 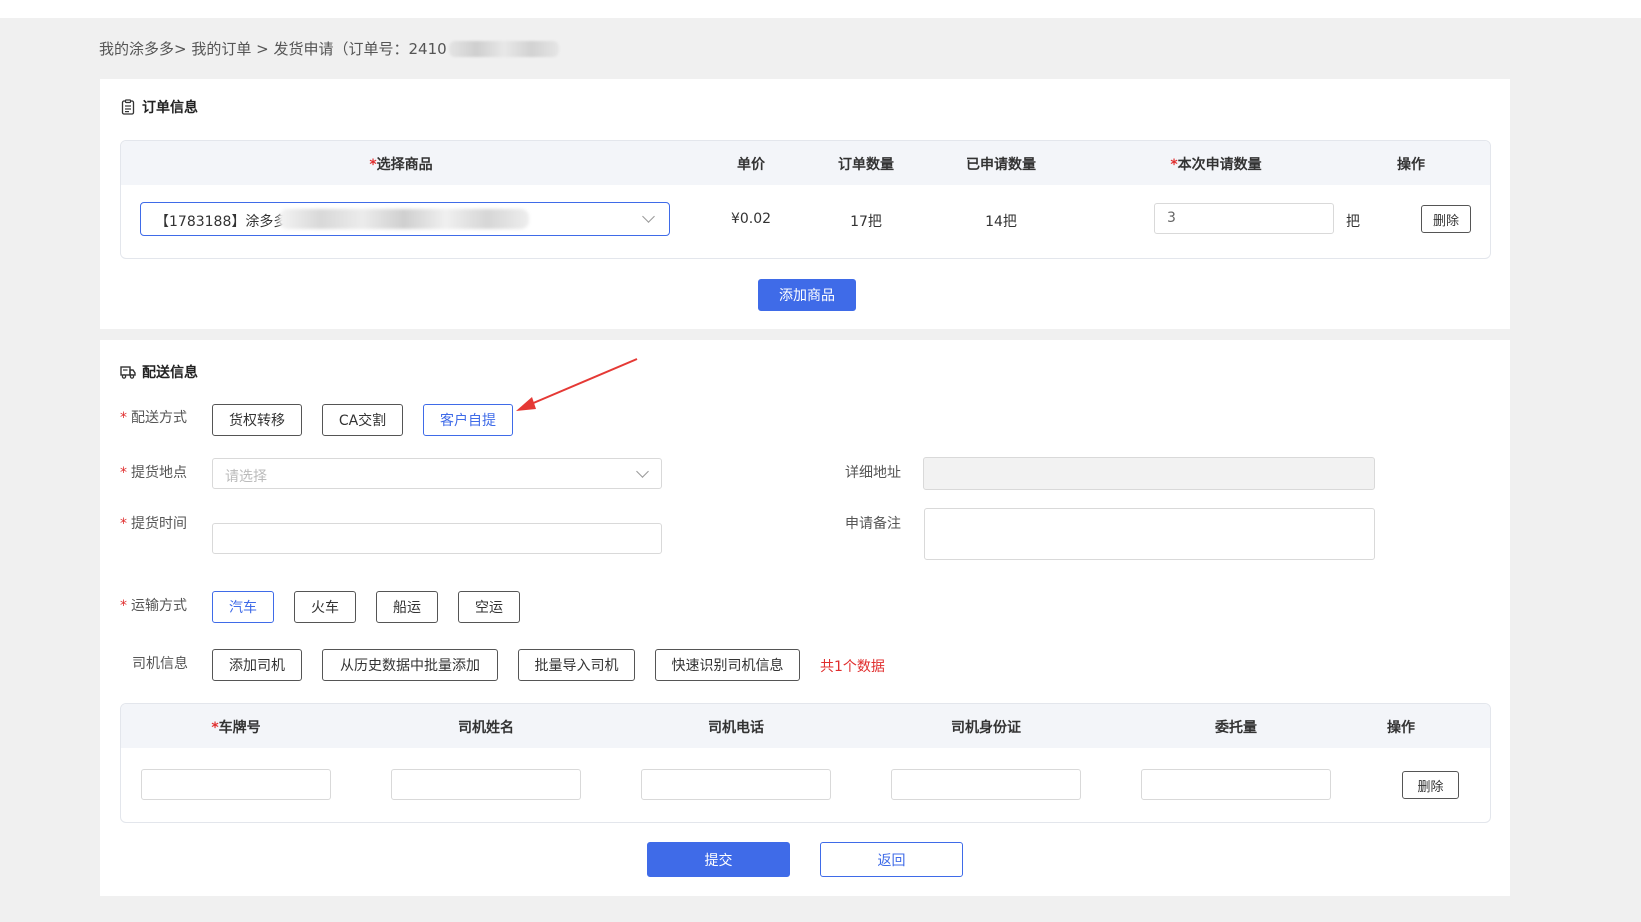 What do you see at coordinates (153, 418) in the screenshot?
I see `delivery-method-label: * 配送方式` at bounding box center [153, 418].